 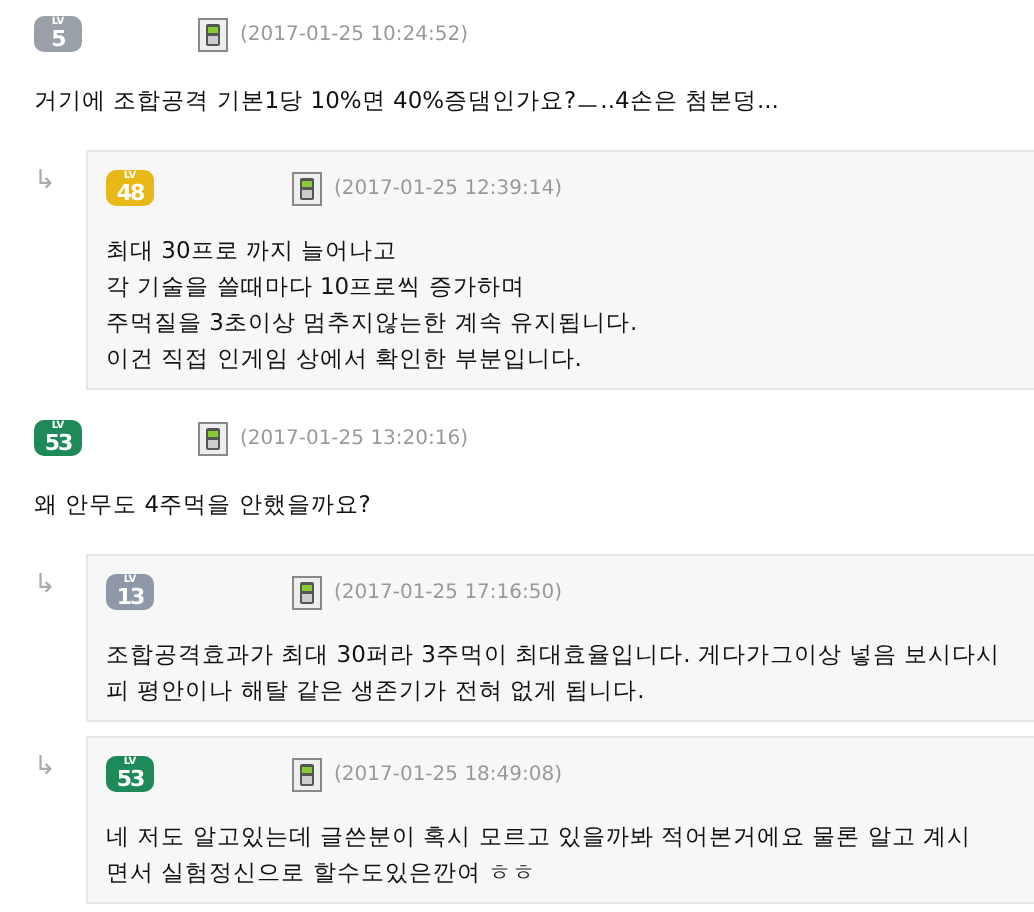 I want to click on comment-text: 각 기술을 쓸때마다 10프로씩 증가하며, so click(x=316, y=287).